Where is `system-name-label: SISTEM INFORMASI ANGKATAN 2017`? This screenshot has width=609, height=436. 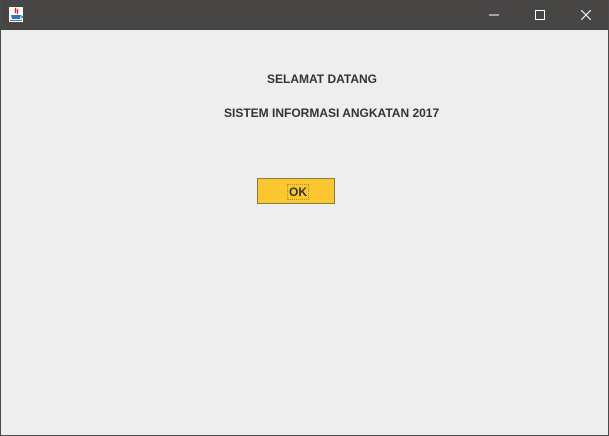 system-name-label: SISTEM INFORMASI ANGKATAN 2017 is located at coordinates (332, 113).